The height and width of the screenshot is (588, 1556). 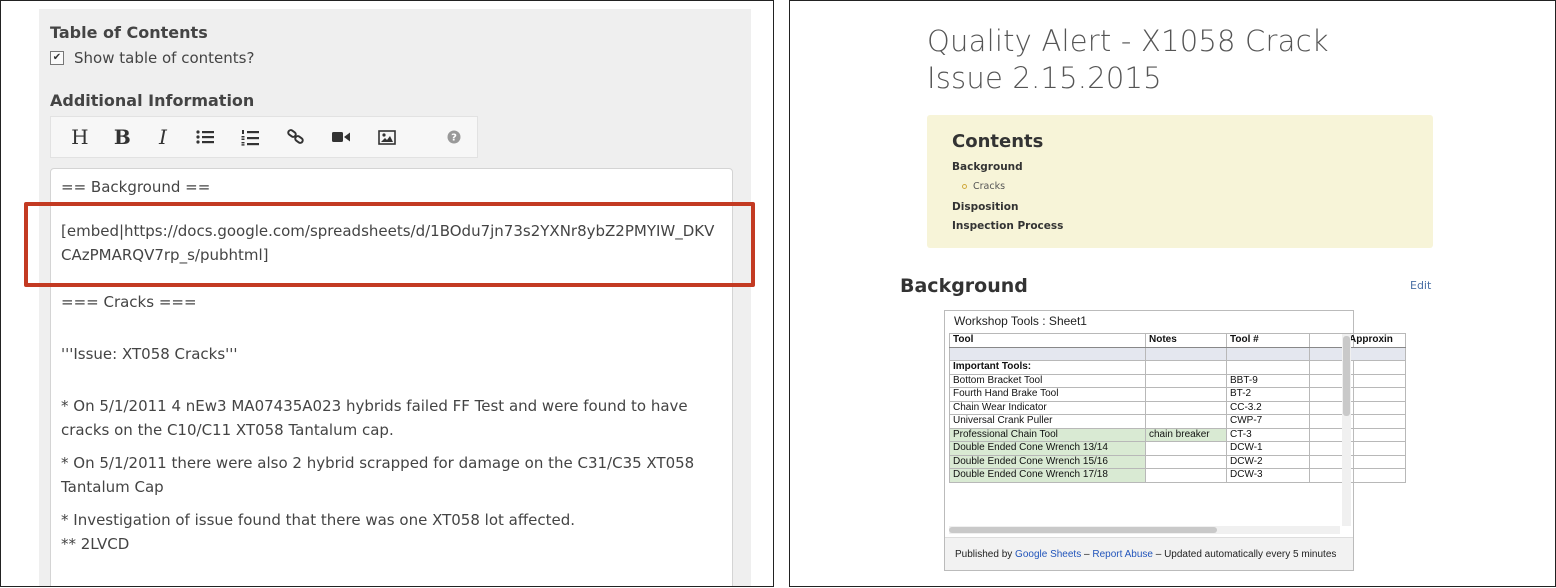 I want to click on toc-link-cracks: Cracks, so click(x=983, y=186).